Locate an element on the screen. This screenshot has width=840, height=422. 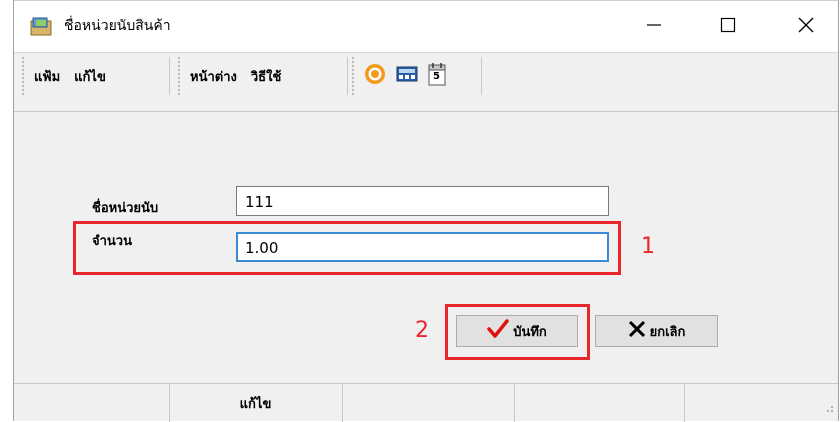
annotation-marker-1: 1 is located at coordinates (648, 246).